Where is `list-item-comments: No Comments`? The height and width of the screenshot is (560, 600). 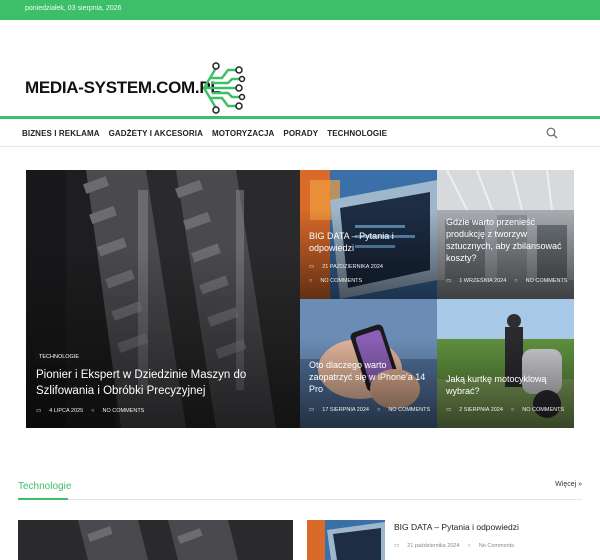
list-item-comments: No Comments is located at coordinates (496, 546).